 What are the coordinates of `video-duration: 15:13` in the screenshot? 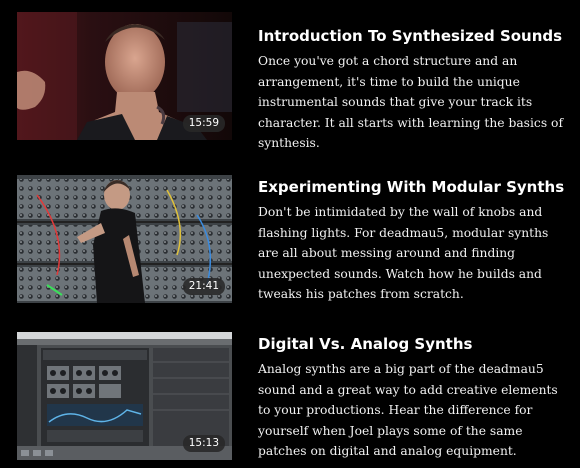 It's located at (203, 443).